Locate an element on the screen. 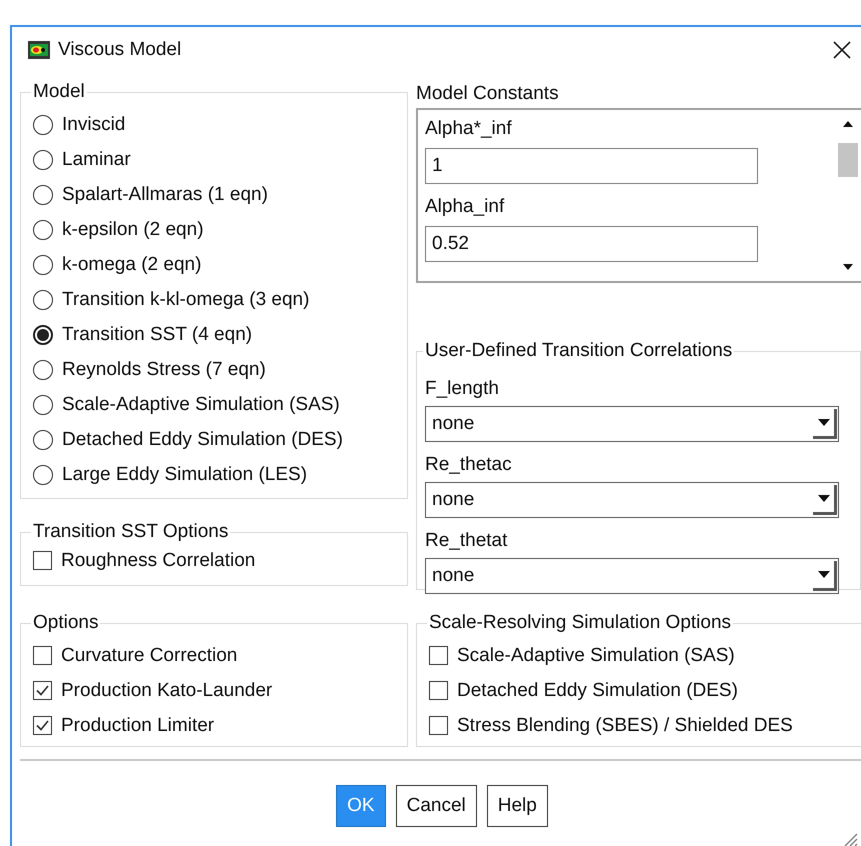 The image size is (861, 846). checkbox-label: Curvature Correction is located at coordinates (149, 655).